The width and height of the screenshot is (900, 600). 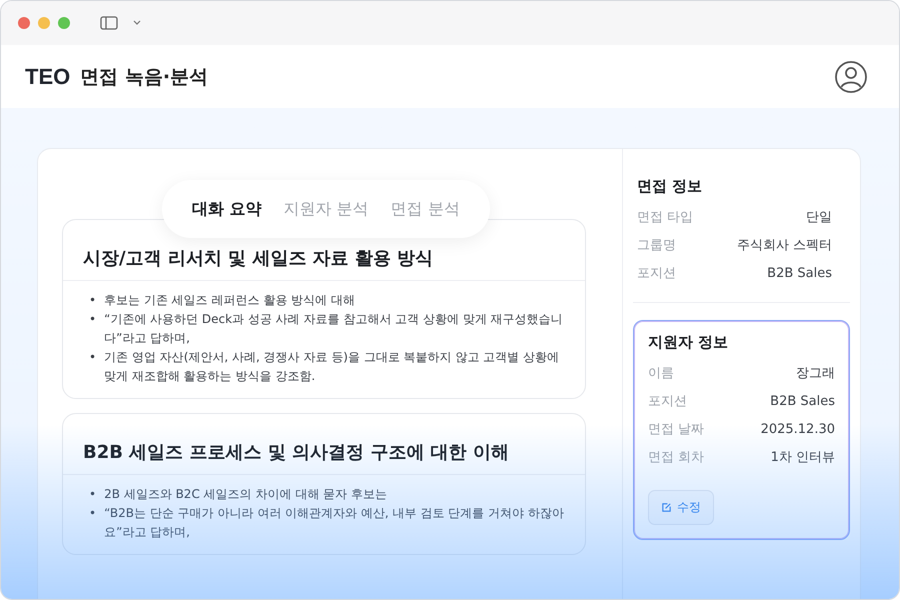 I want to click on bullet-text: “B2B는 단순 구매가 아니라 여러 이해관계자와 예산, 내부 검토 단계를 거쳐야 하잖아요”라고 답하며,, so click(x=334, y=523).